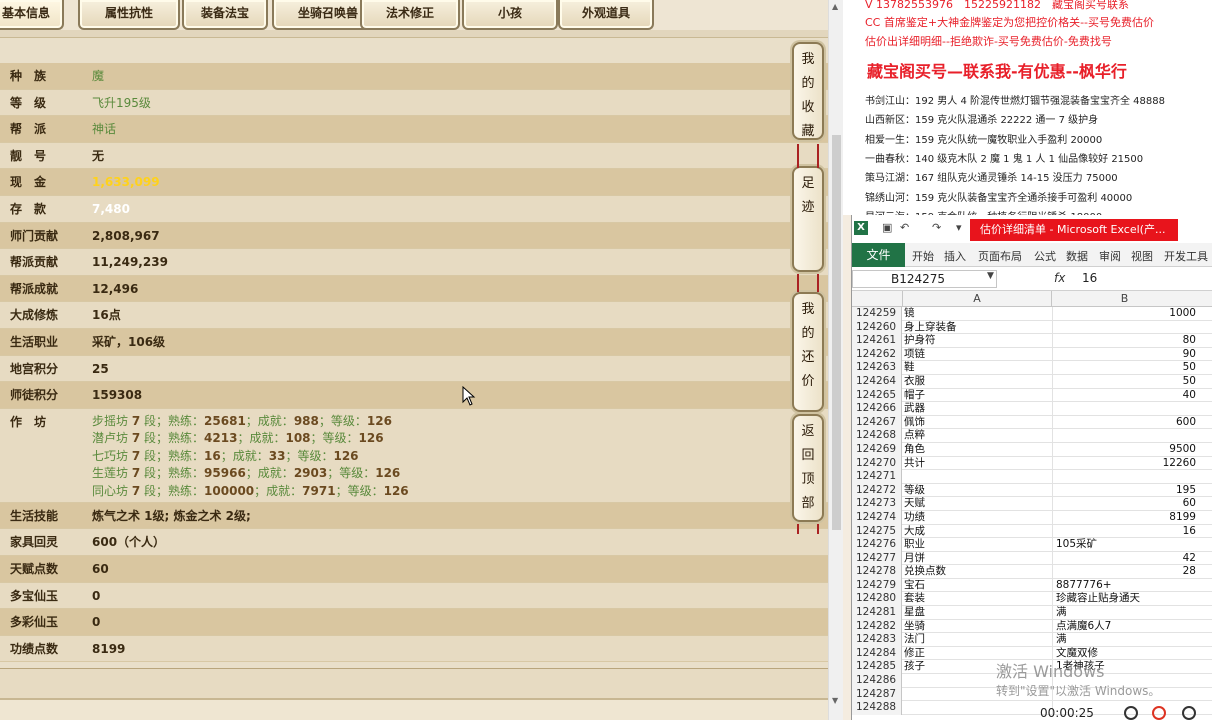 The height and width of the screenshot is (720, 1212). What do you see at coordinates (1126, 545) in the screenshot?
I see `cell-b: 105采矿` at bounding box center [1126, 545].